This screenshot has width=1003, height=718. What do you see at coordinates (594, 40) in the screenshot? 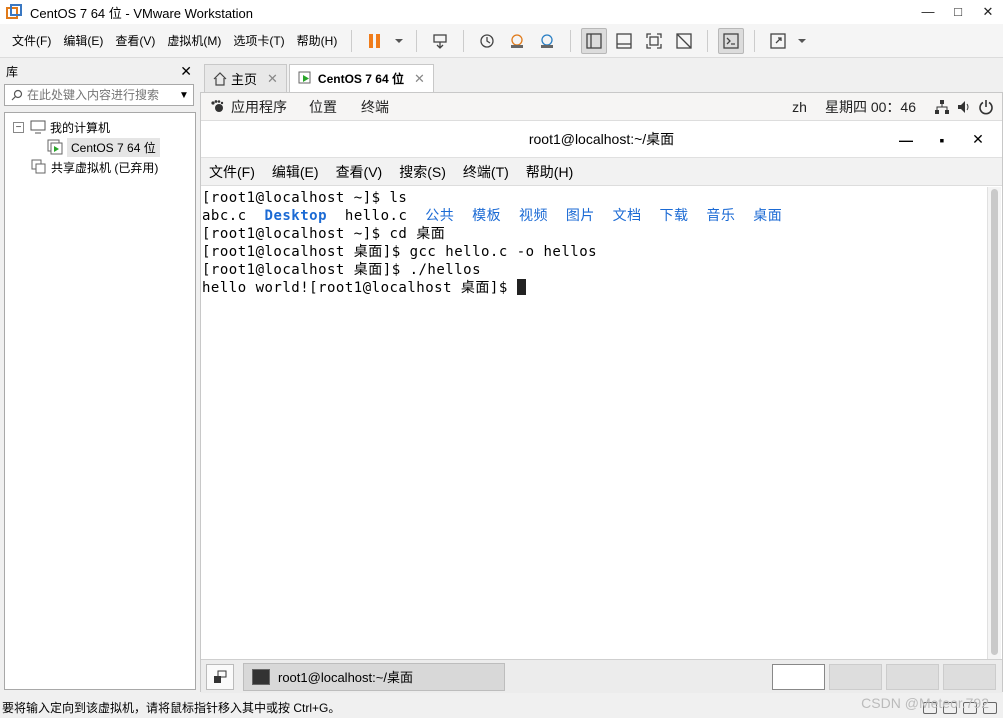
I see `show-library-button` at bounding box center [594, 40].